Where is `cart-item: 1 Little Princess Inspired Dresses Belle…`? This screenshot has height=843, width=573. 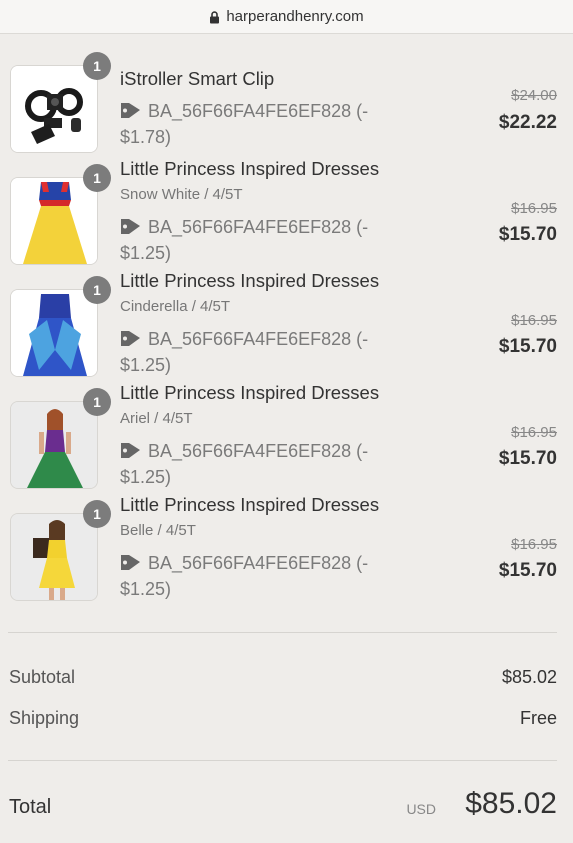
cart-item: 1 Little Princess Inspired Dresses Belle… is located at coordinates (286, 548).